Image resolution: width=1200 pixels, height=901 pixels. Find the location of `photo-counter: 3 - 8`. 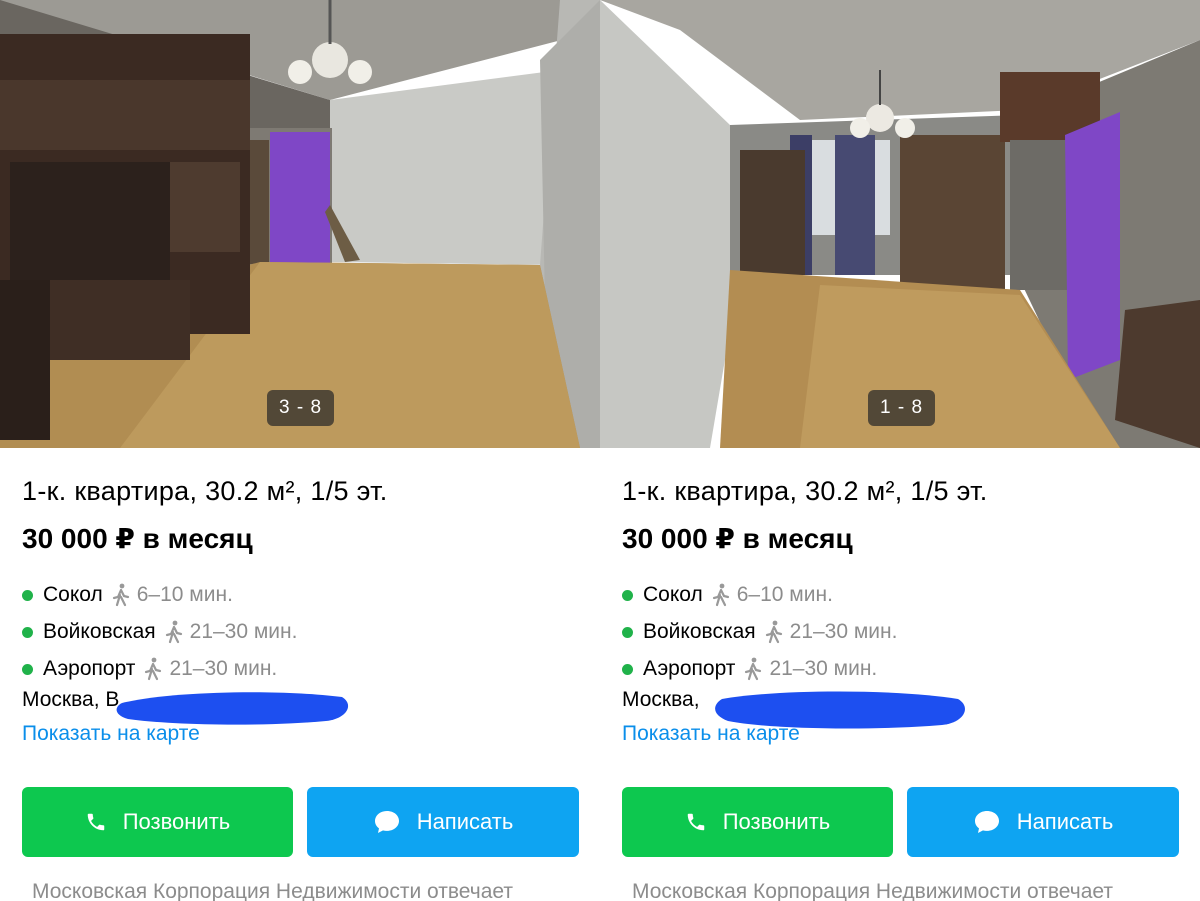

photo-counter: 3 - 8 is located at coordinates (301, 408).